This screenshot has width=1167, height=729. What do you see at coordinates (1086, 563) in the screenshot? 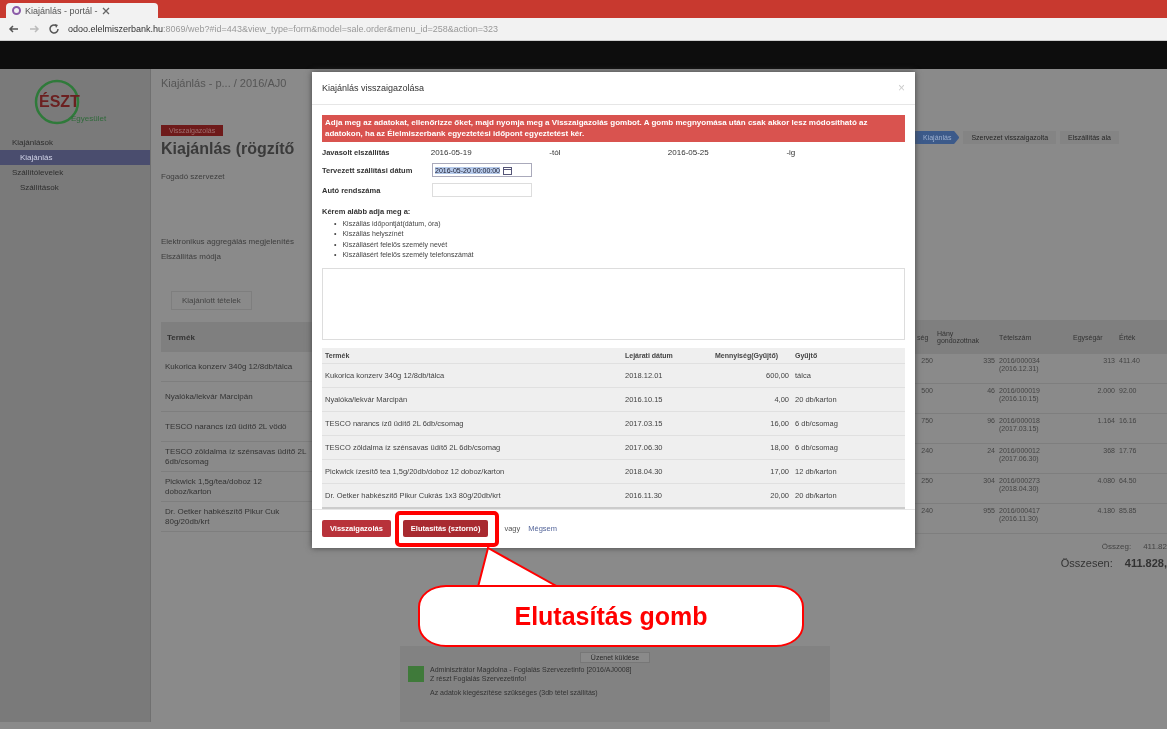
I see `total-label: Összesen:` at bounding box center [1086, 563].